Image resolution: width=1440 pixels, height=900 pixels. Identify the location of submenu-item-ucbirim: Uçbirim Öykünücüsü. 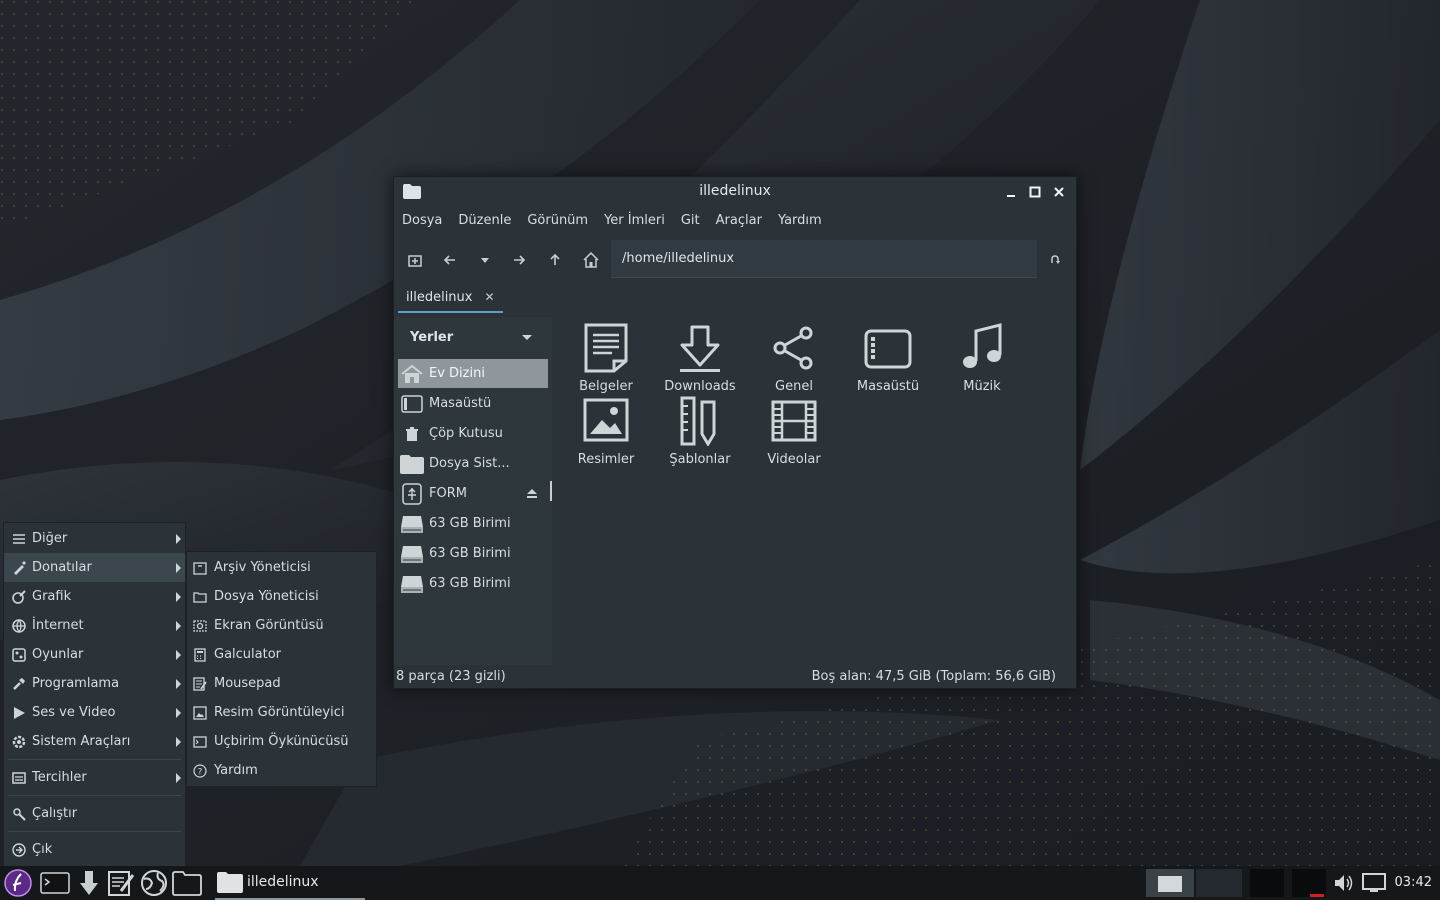
(281, 741).